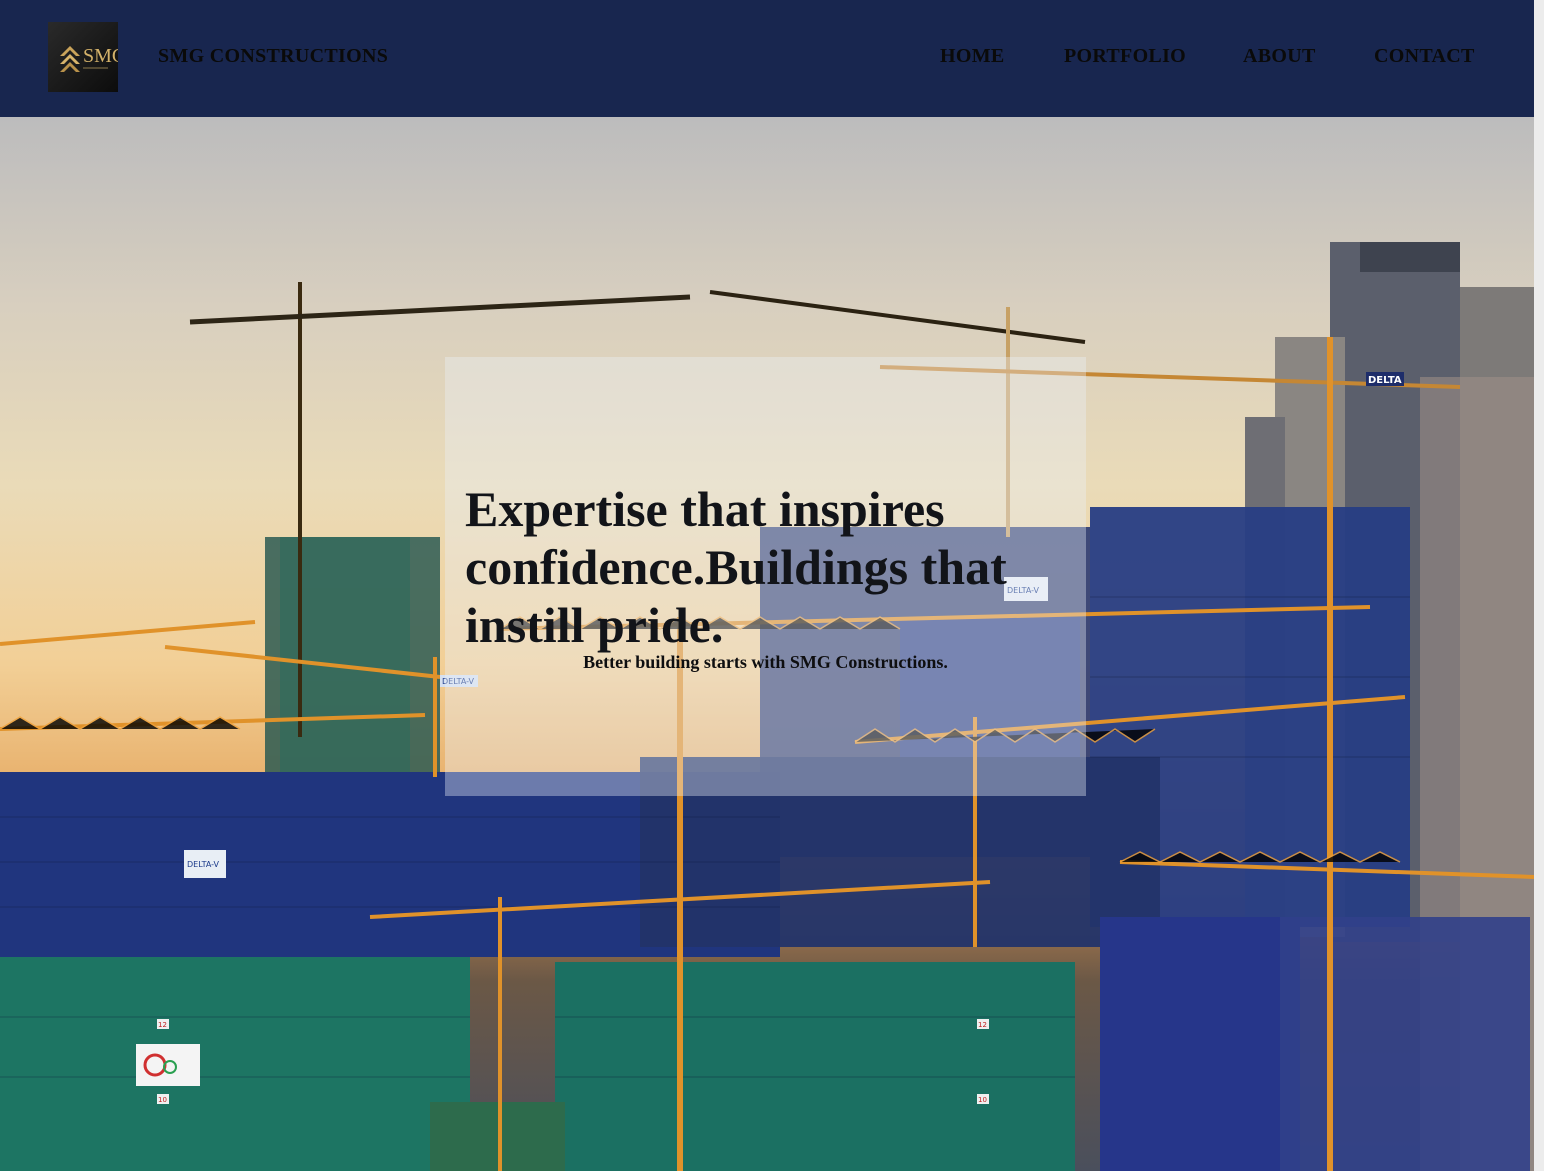  Describe the element at coordinates (1279, 56) in the screenshot. I see `nav-about: ABOUT` at that location.